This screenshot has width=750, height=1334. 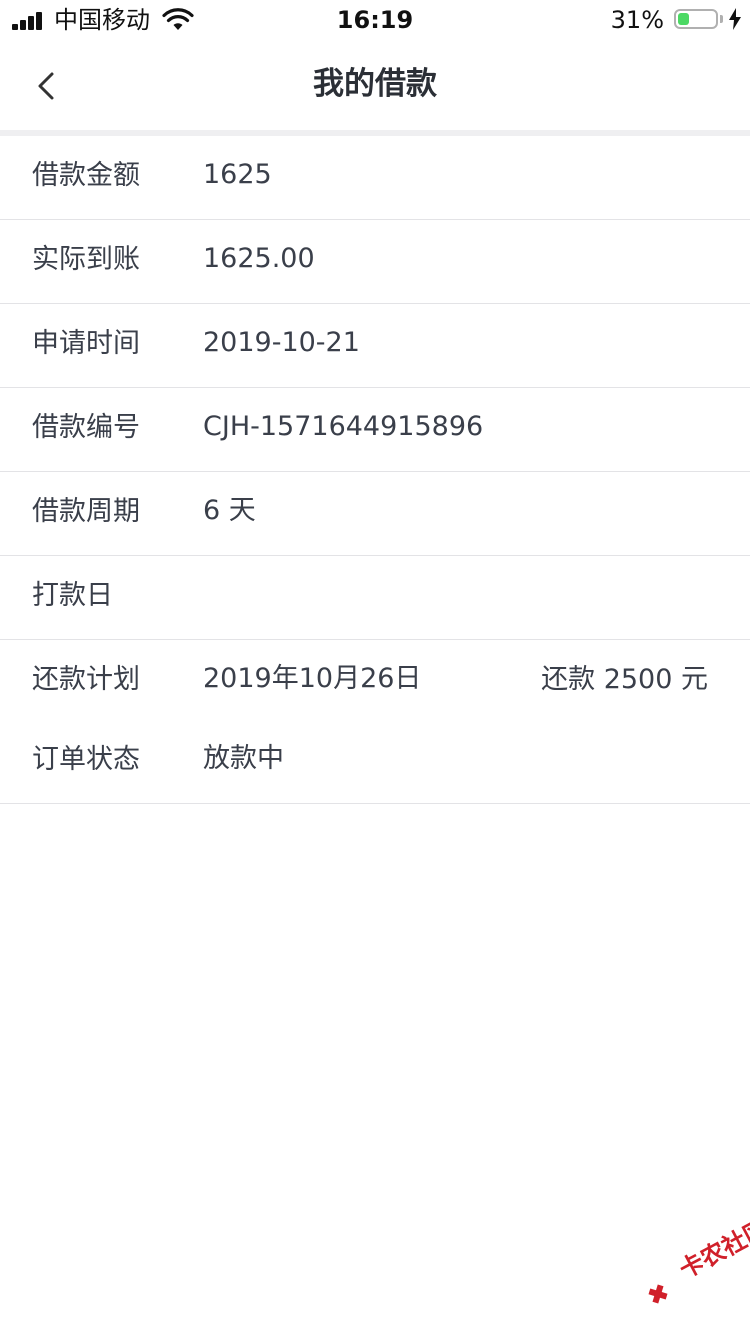 What do you see at coordinates (281, 342) in the screenshot?
I see `row-value: 2019-10-21` at bounding box center [281, 342].